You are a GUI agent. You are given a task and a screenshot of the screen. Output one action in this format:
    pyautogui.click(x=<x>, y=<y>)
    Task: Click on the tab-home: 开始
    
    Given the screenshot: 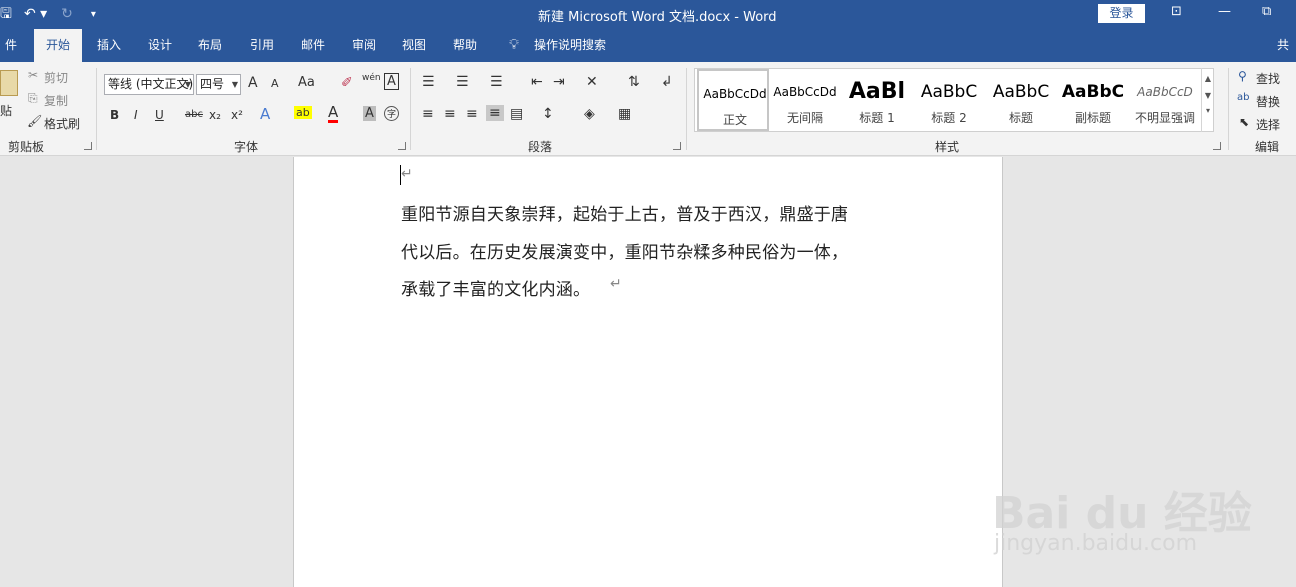 What is the action you would take?
    pyautogui.click(x=58, y=45)
    